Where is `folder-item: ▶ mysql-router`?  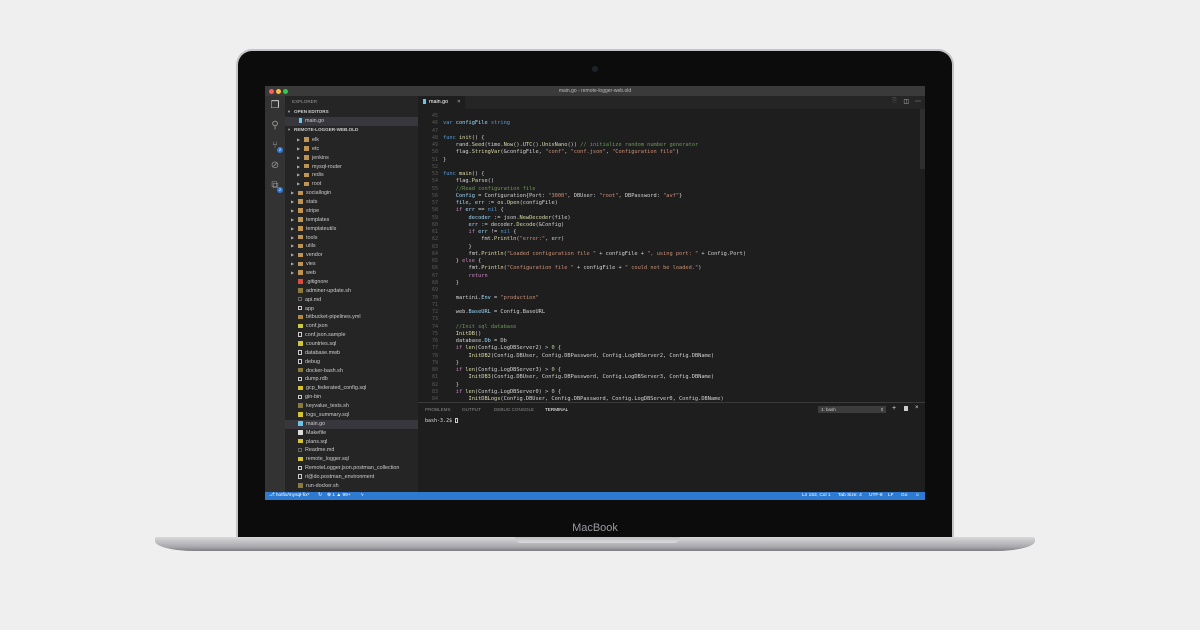 folder-item: ▶ mysql-router is located at coordinates (351, 167).